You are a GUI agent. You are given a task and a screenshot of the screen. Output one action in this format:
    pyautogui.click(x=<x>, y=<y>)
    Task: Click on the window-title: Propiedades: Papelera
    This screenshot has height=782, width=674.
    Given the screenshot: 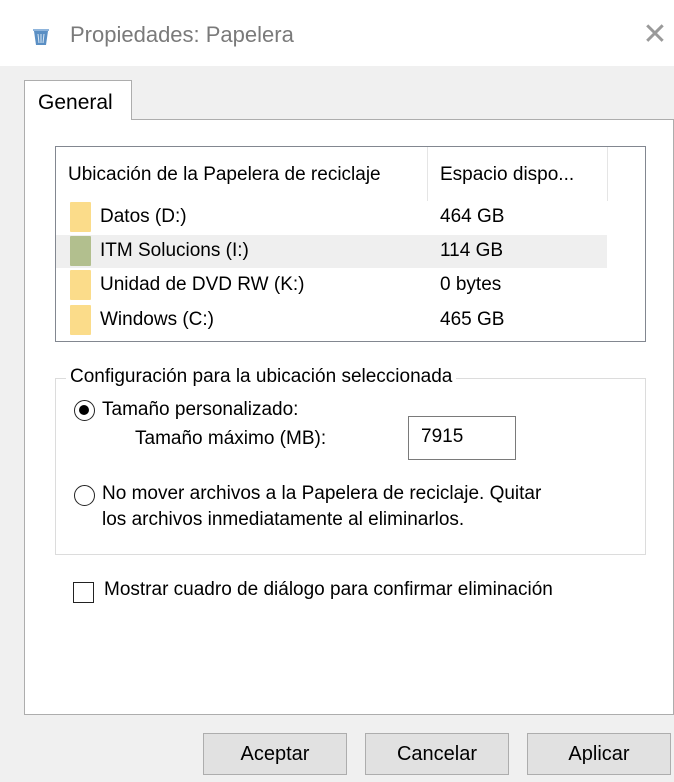 What is the action you would take?
    pyautogui.click(x=182, y=34)
    